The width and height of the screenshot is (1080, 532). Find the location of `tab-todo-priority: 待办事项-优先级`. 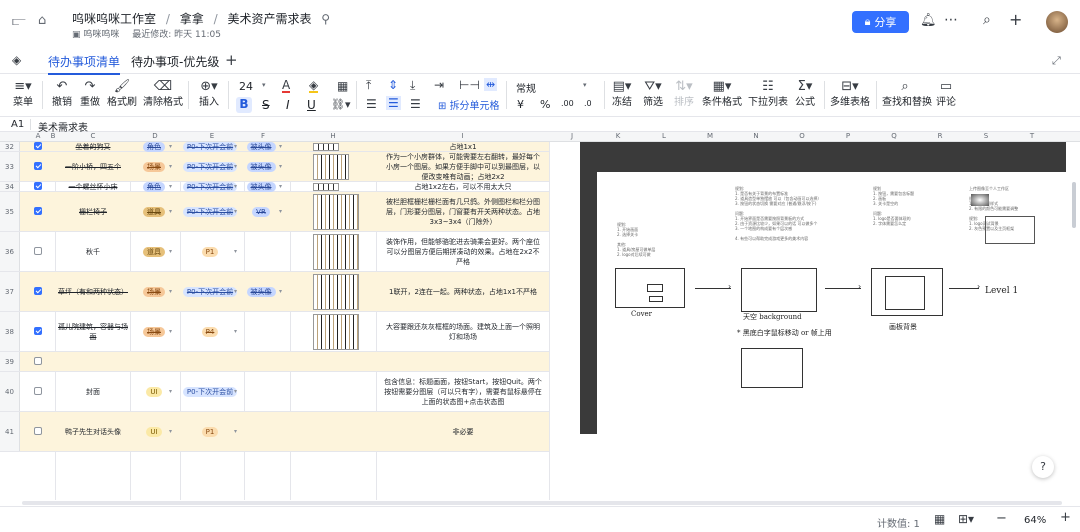

tab-todo-priority: 待办事项-优先级 is located at coordinates (175, 61).